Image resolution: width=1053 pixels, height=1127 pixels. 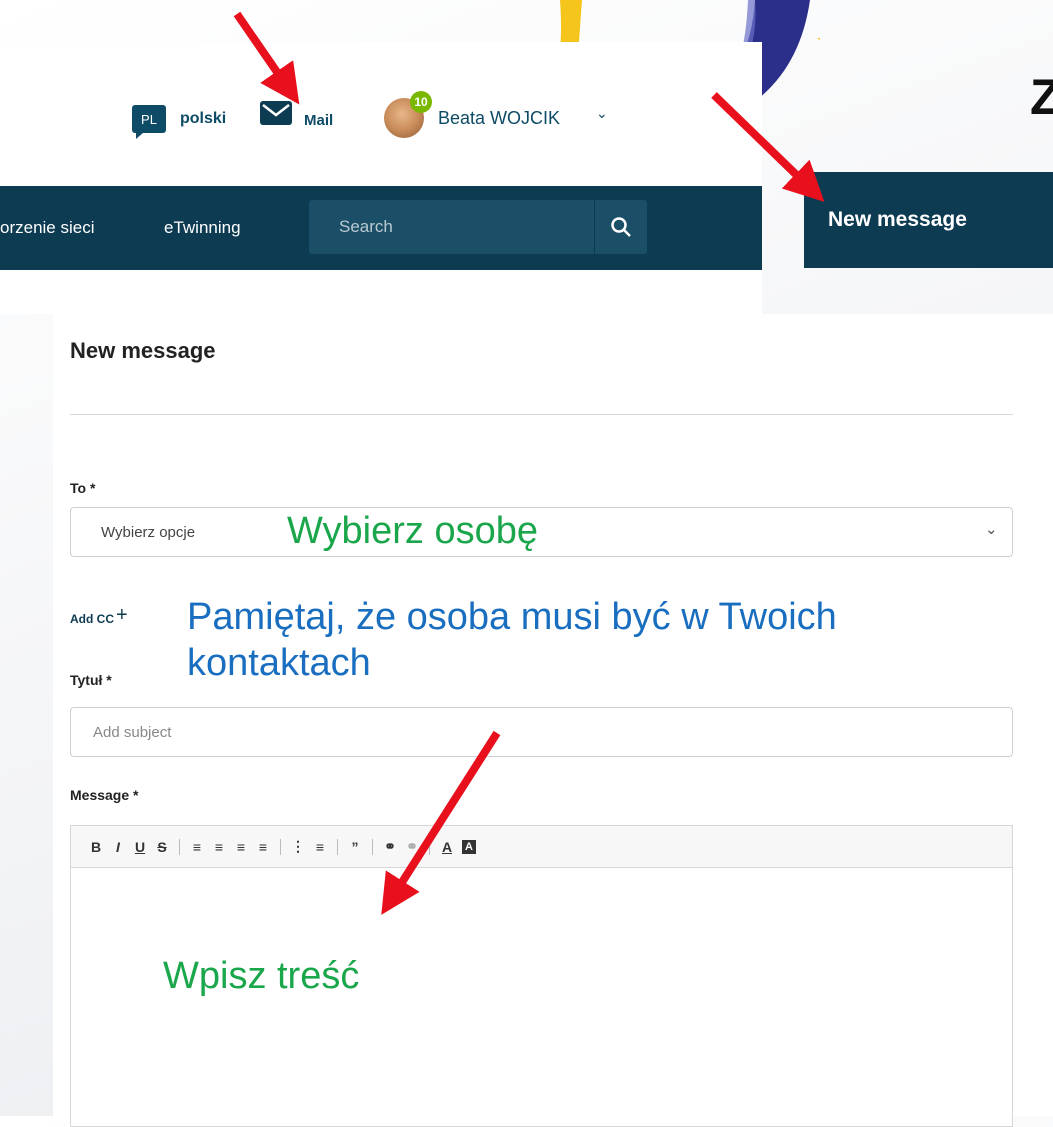 What do you see at coordinates (83, 488) in the screenshot?
I see `to-label: To *` at bounding box center [83, 488].